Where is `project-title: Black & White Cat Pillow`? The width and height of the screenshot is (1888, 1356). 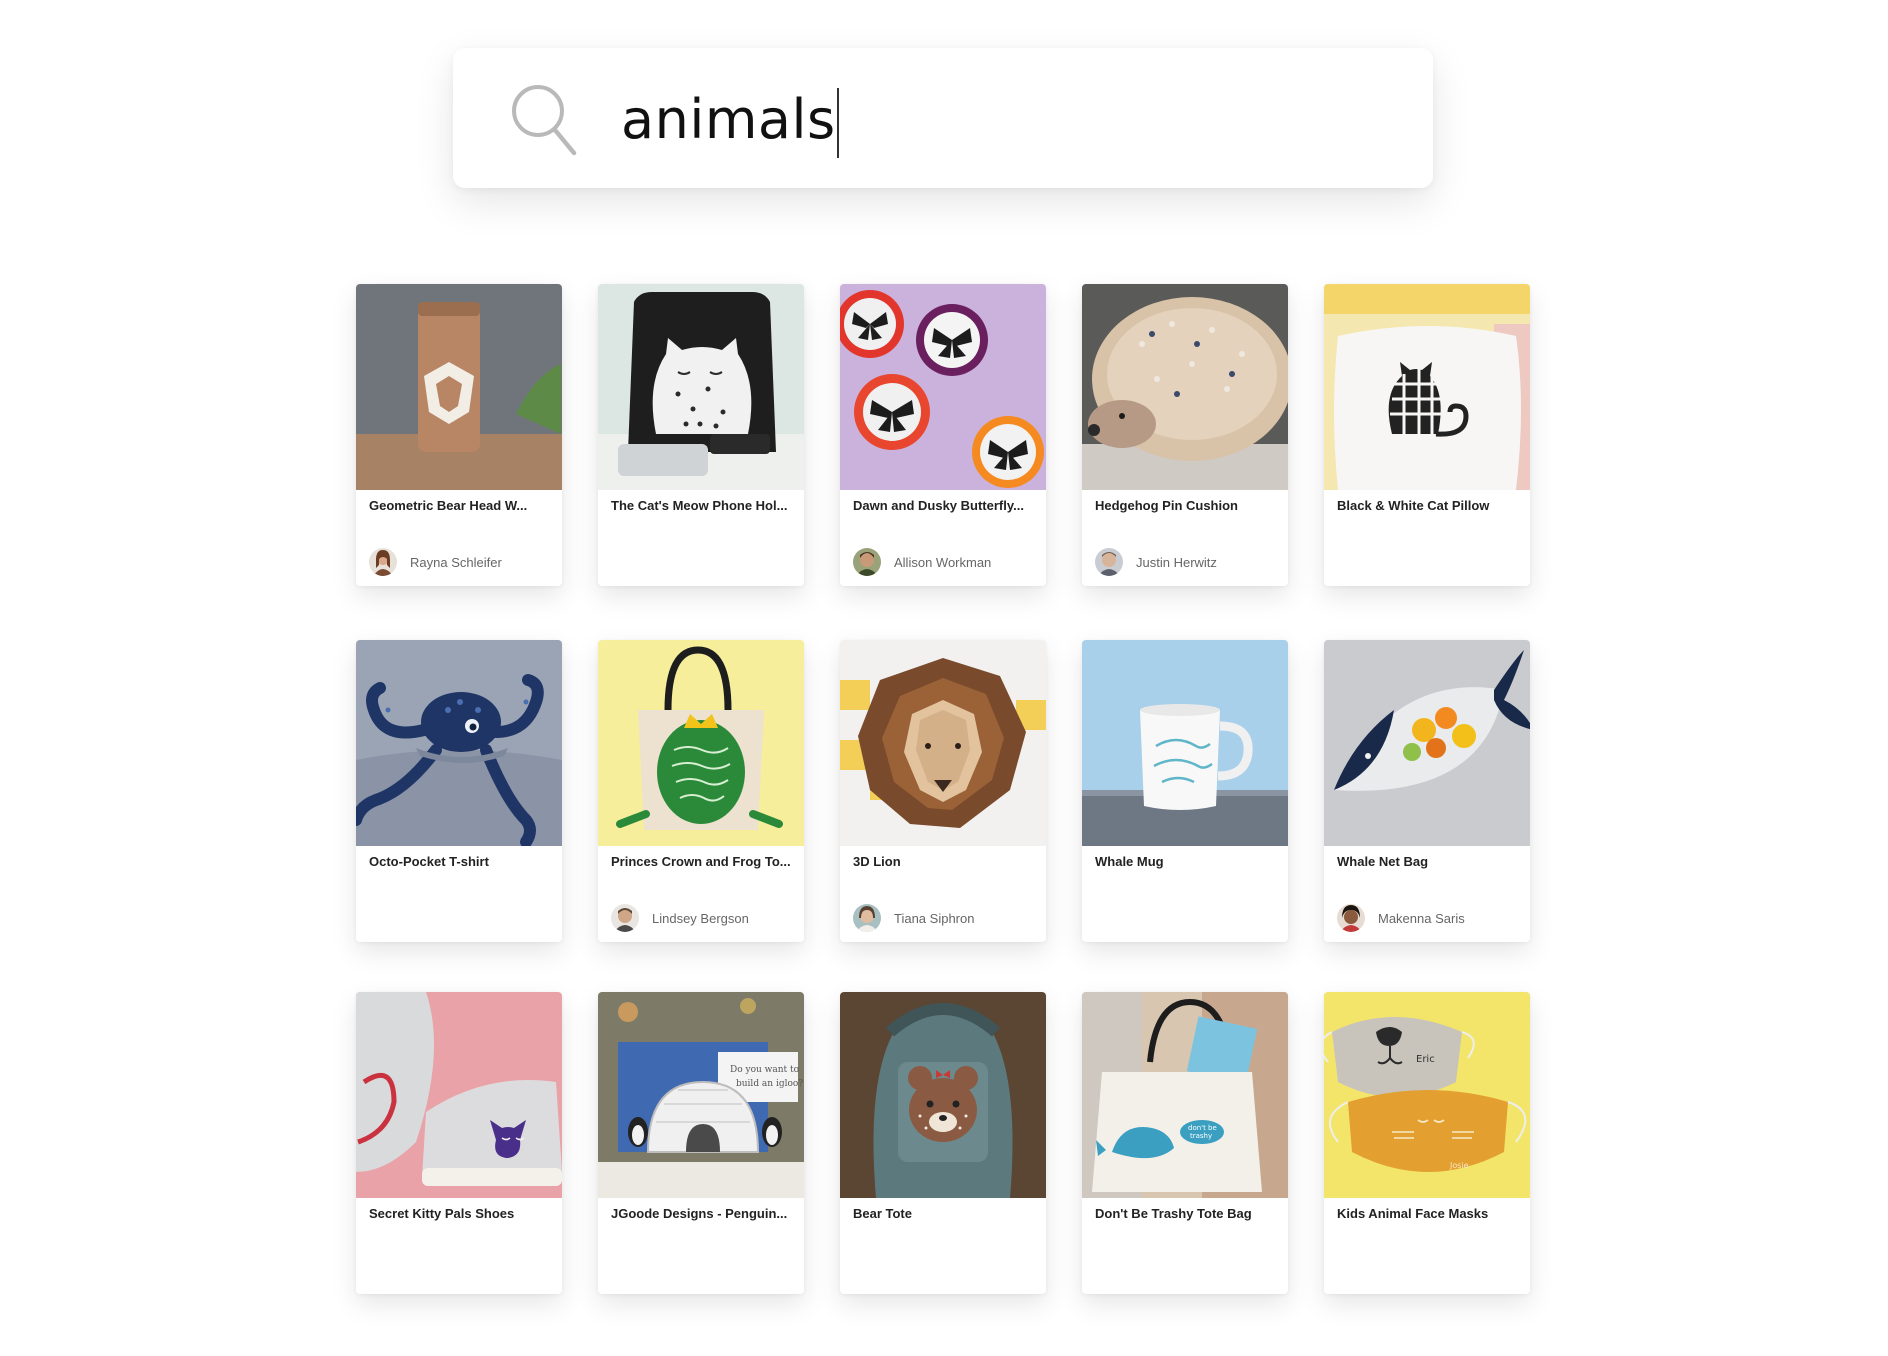
project-title: Black & White Cat Pillow is located at coordinates (1430, 505).